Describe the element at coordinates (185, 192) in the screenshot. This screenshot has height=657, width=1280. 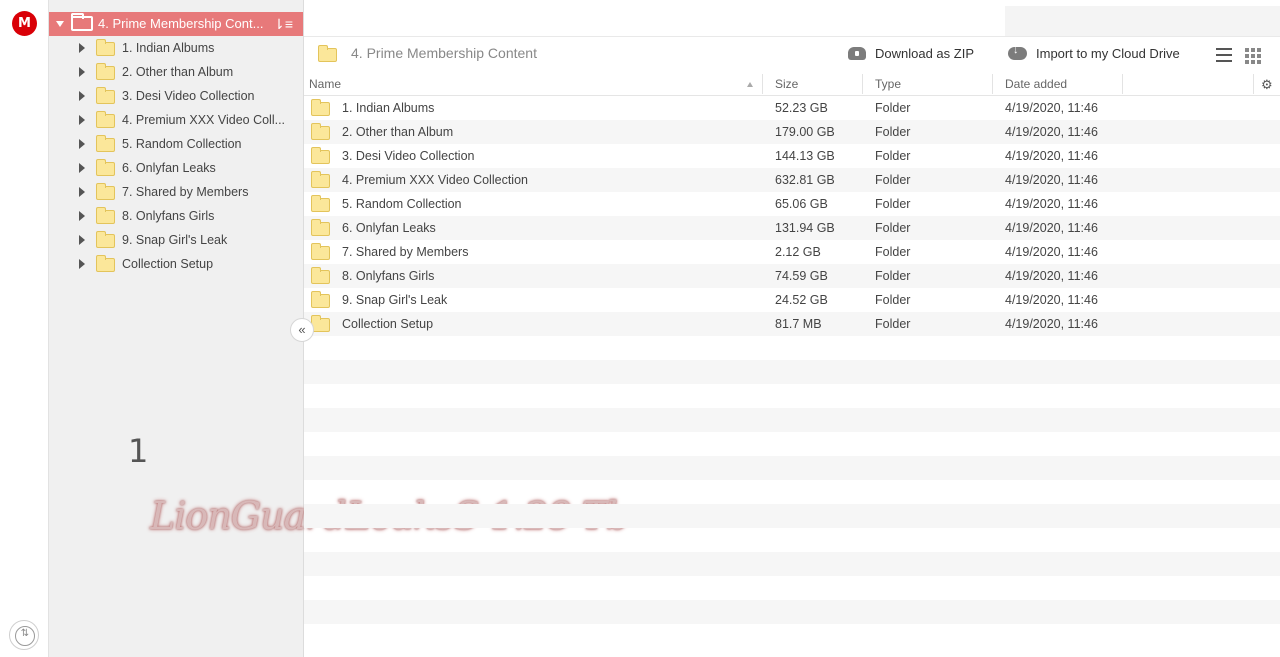
I see `tree-item-label: 7. Shared by Members` at that location.